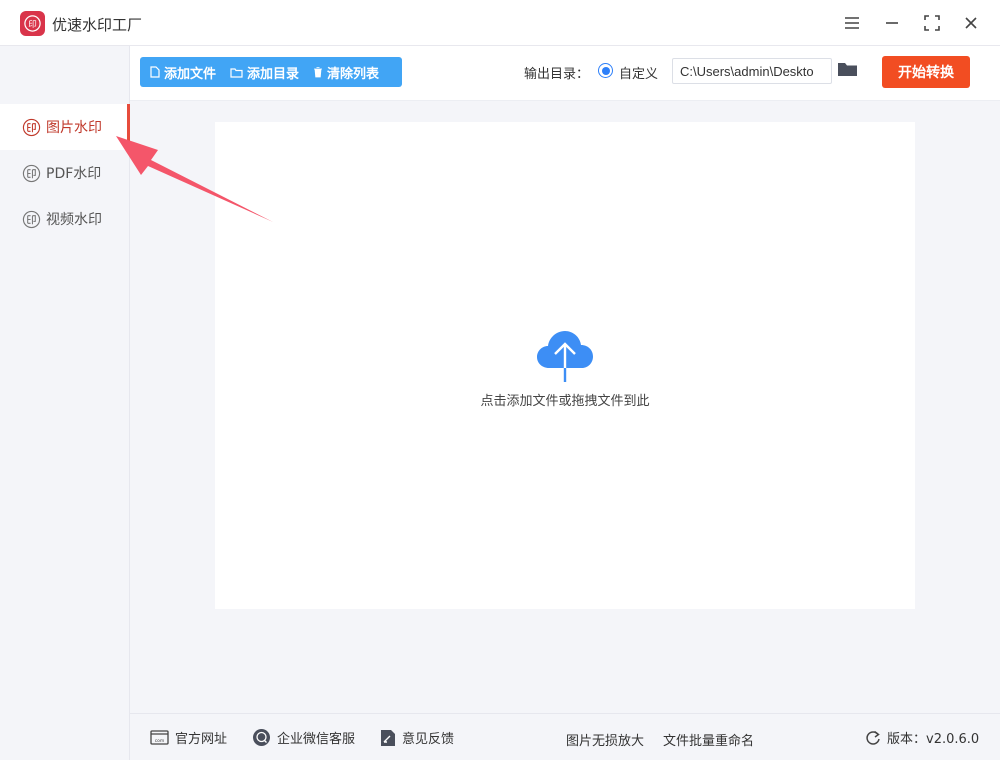  Describe the element at coordinates (500, 23) in the screenshot. I see `title-bar: 印 优速水印工厂` at that location.